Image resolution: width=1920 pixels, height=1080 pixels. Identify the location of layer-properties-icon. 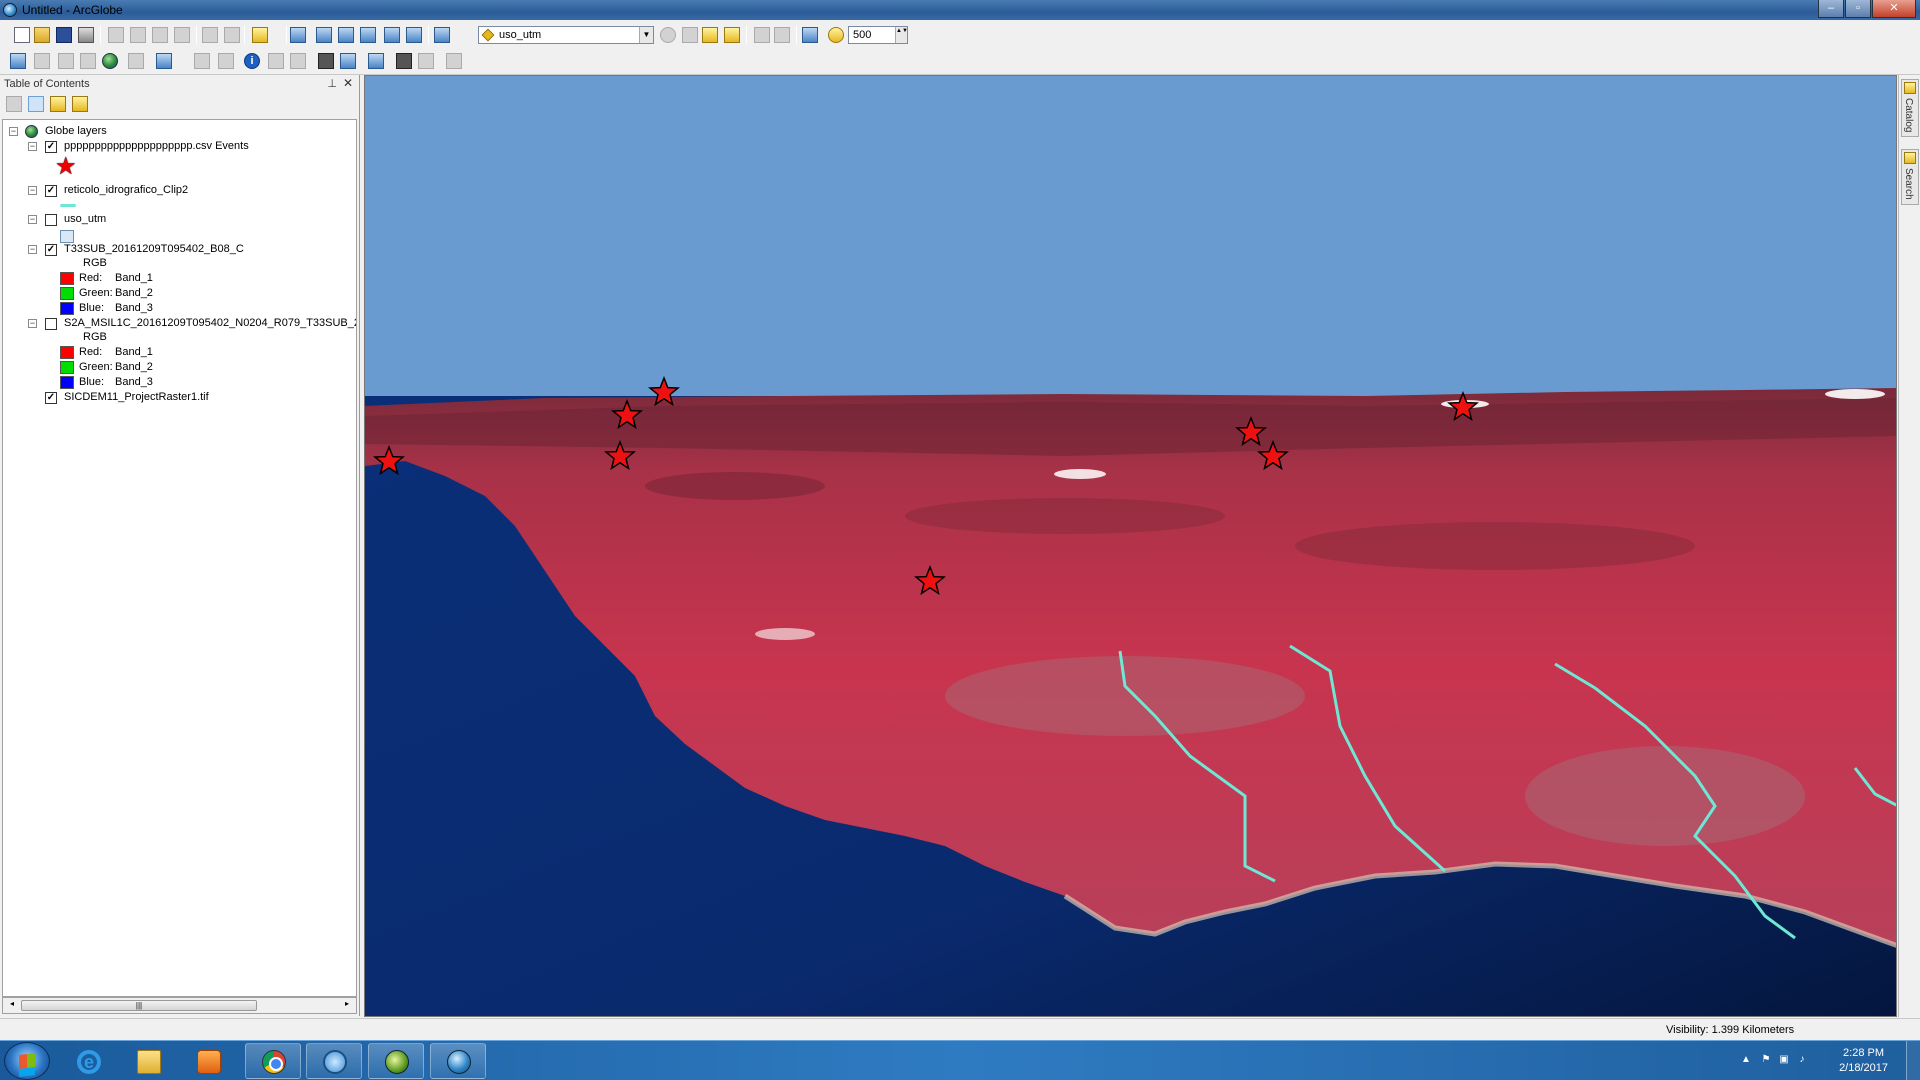
(810, 35).